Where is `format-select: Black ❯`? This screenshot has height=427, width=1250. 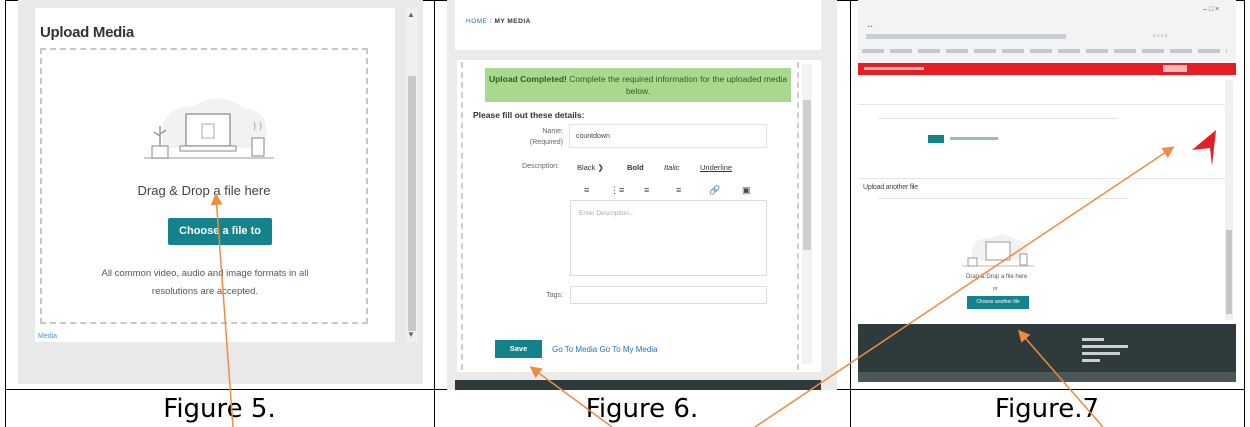 format-select: Black ❯ is located at coordinates (590, 167).